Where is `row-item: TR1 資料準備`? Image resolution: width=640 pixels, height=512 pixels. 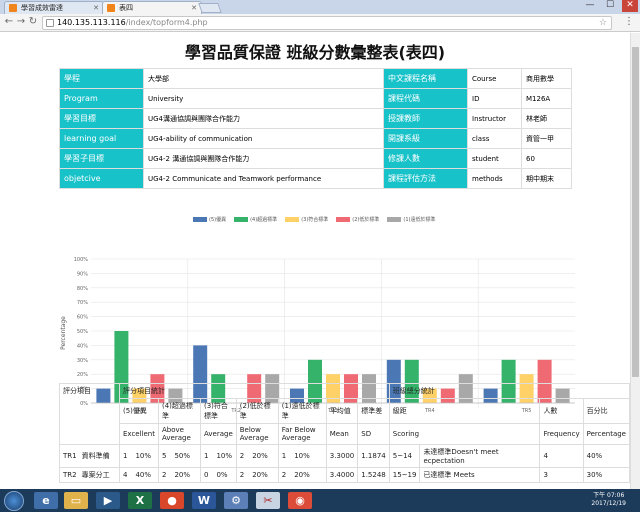 row-item: TR1 資料準備 is located at coordinates (89, 456).